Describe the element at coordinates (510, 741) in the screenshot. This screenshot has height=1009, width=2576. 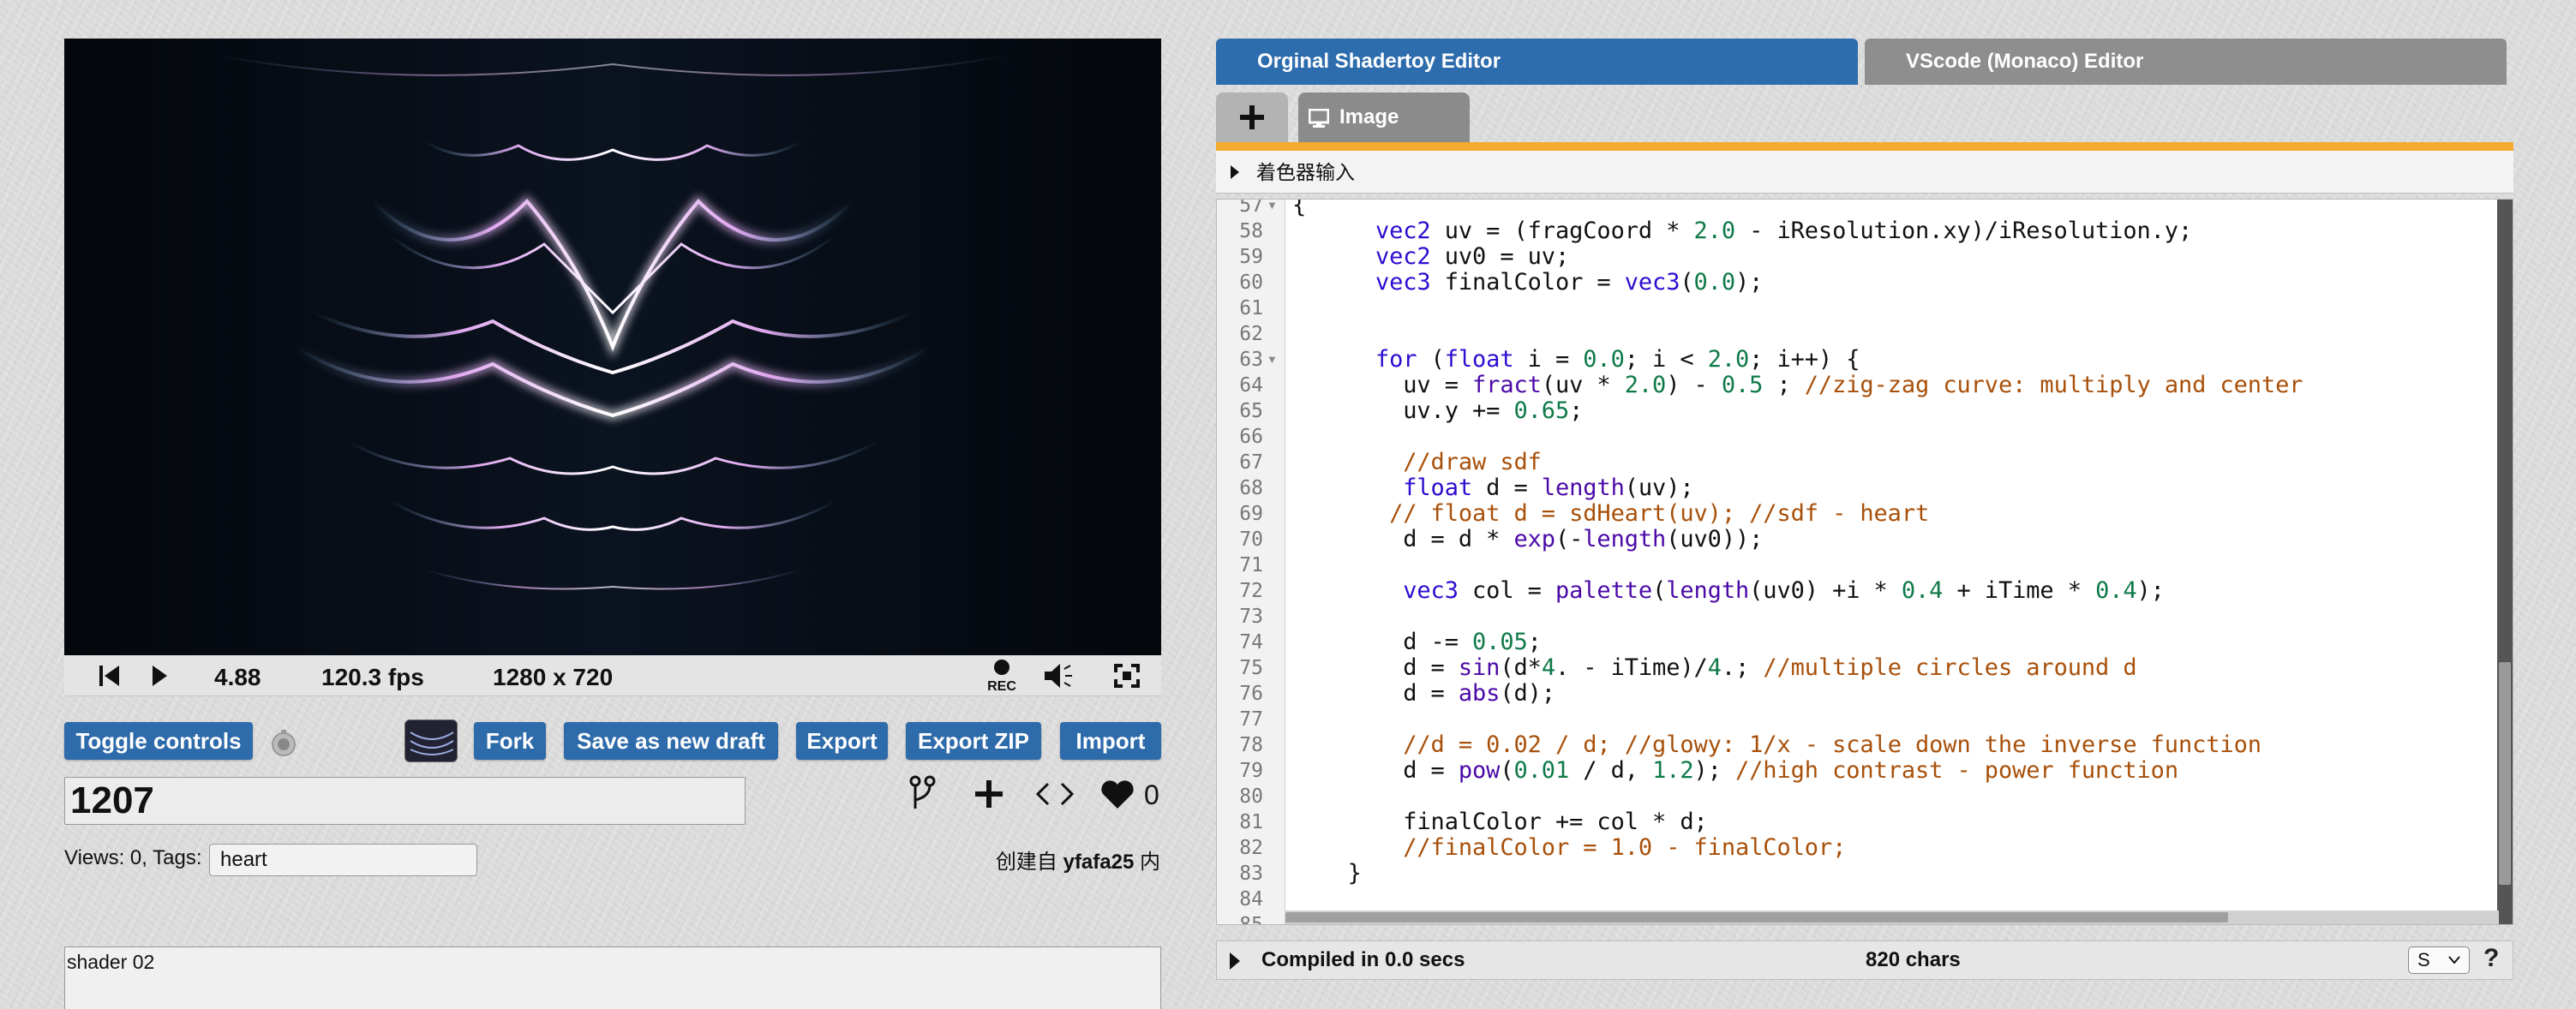
I see `fork-button: Fork` at that location.